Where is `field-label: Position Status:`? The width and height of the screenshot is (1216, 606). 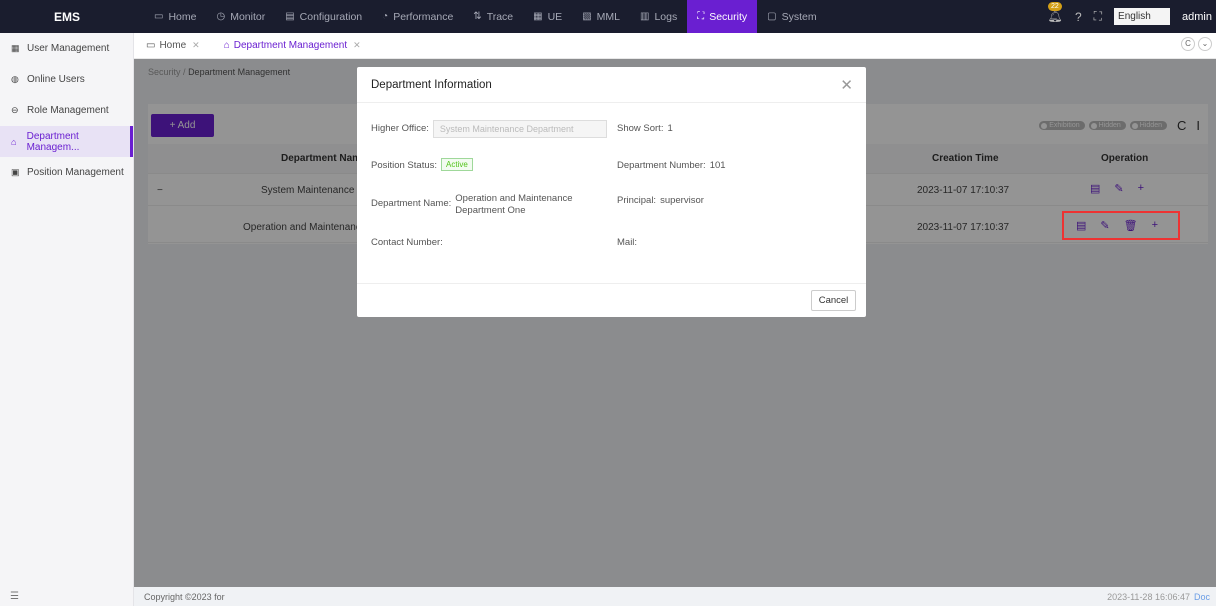
field-label: Position Status: is located at coordinates (404, 165).